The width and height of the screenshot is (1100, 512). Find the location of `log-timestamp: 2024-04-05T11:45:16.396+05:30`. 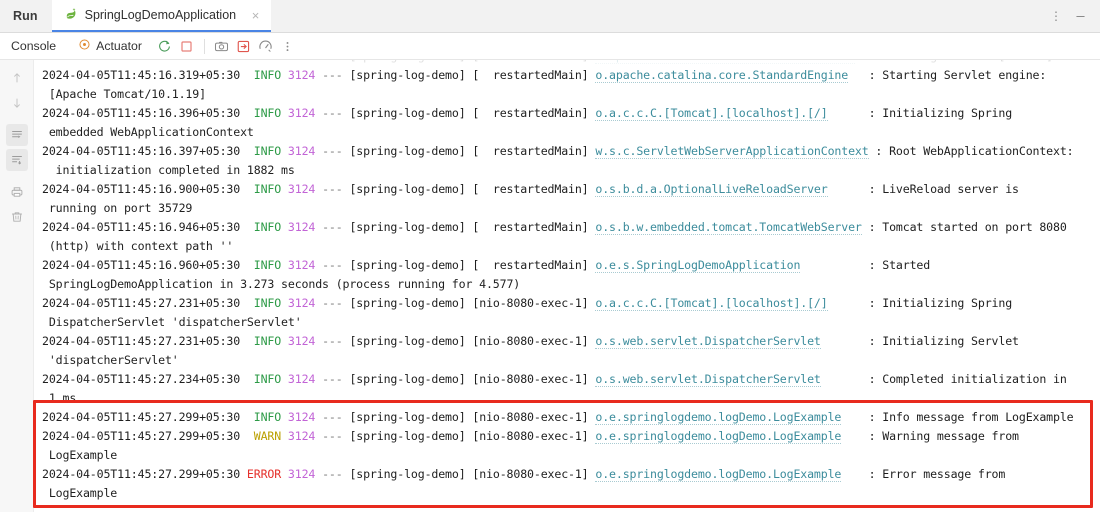

log-timestamp: 2024-04-05T11:45:16.396+05:30 is located at coordinates (141, 113).